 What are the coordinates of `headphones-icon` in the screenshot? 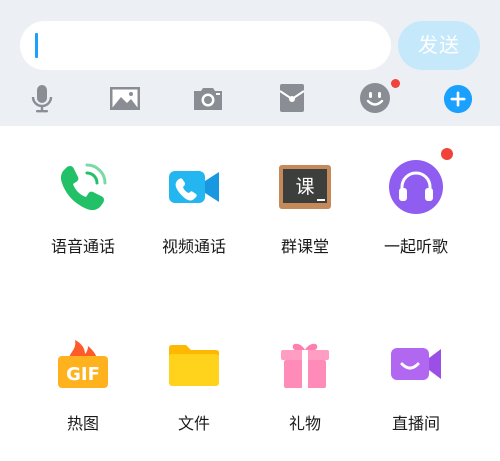 It's located at (416, 187).